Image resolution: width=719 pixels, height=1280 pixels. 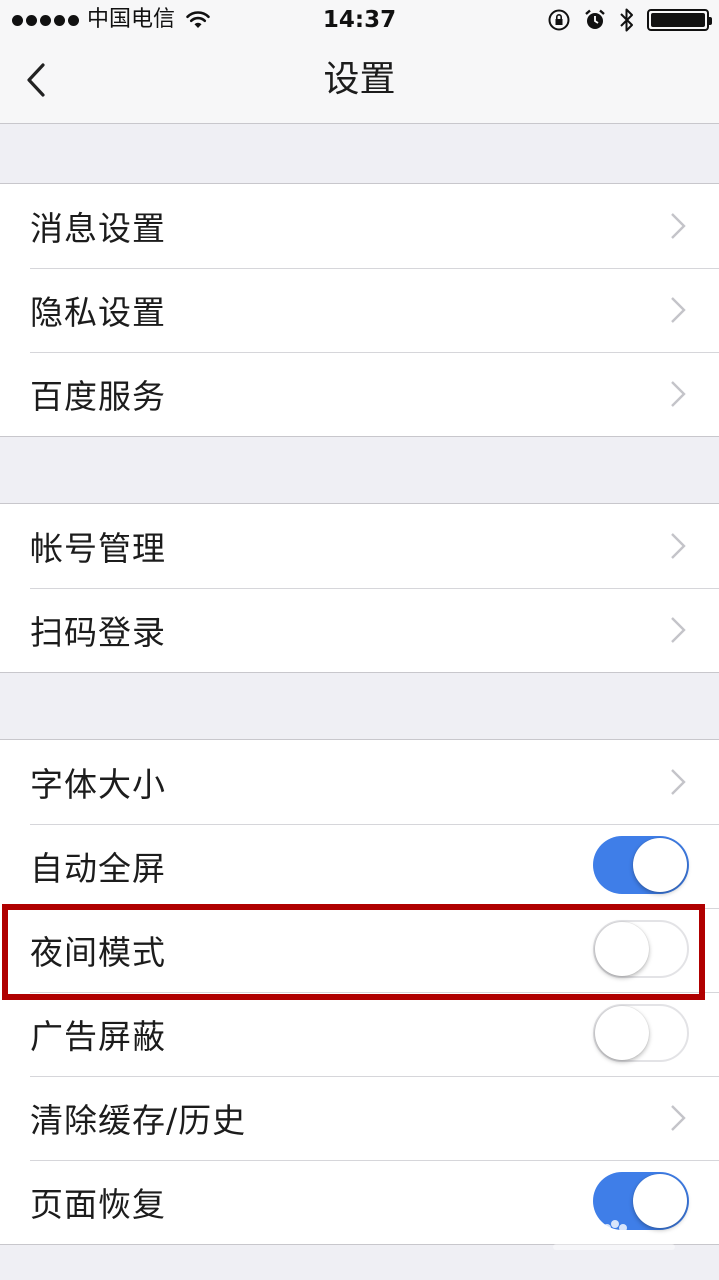 I want to click on row-page-restore: 页面恢复, so click(x=359, y=1202).